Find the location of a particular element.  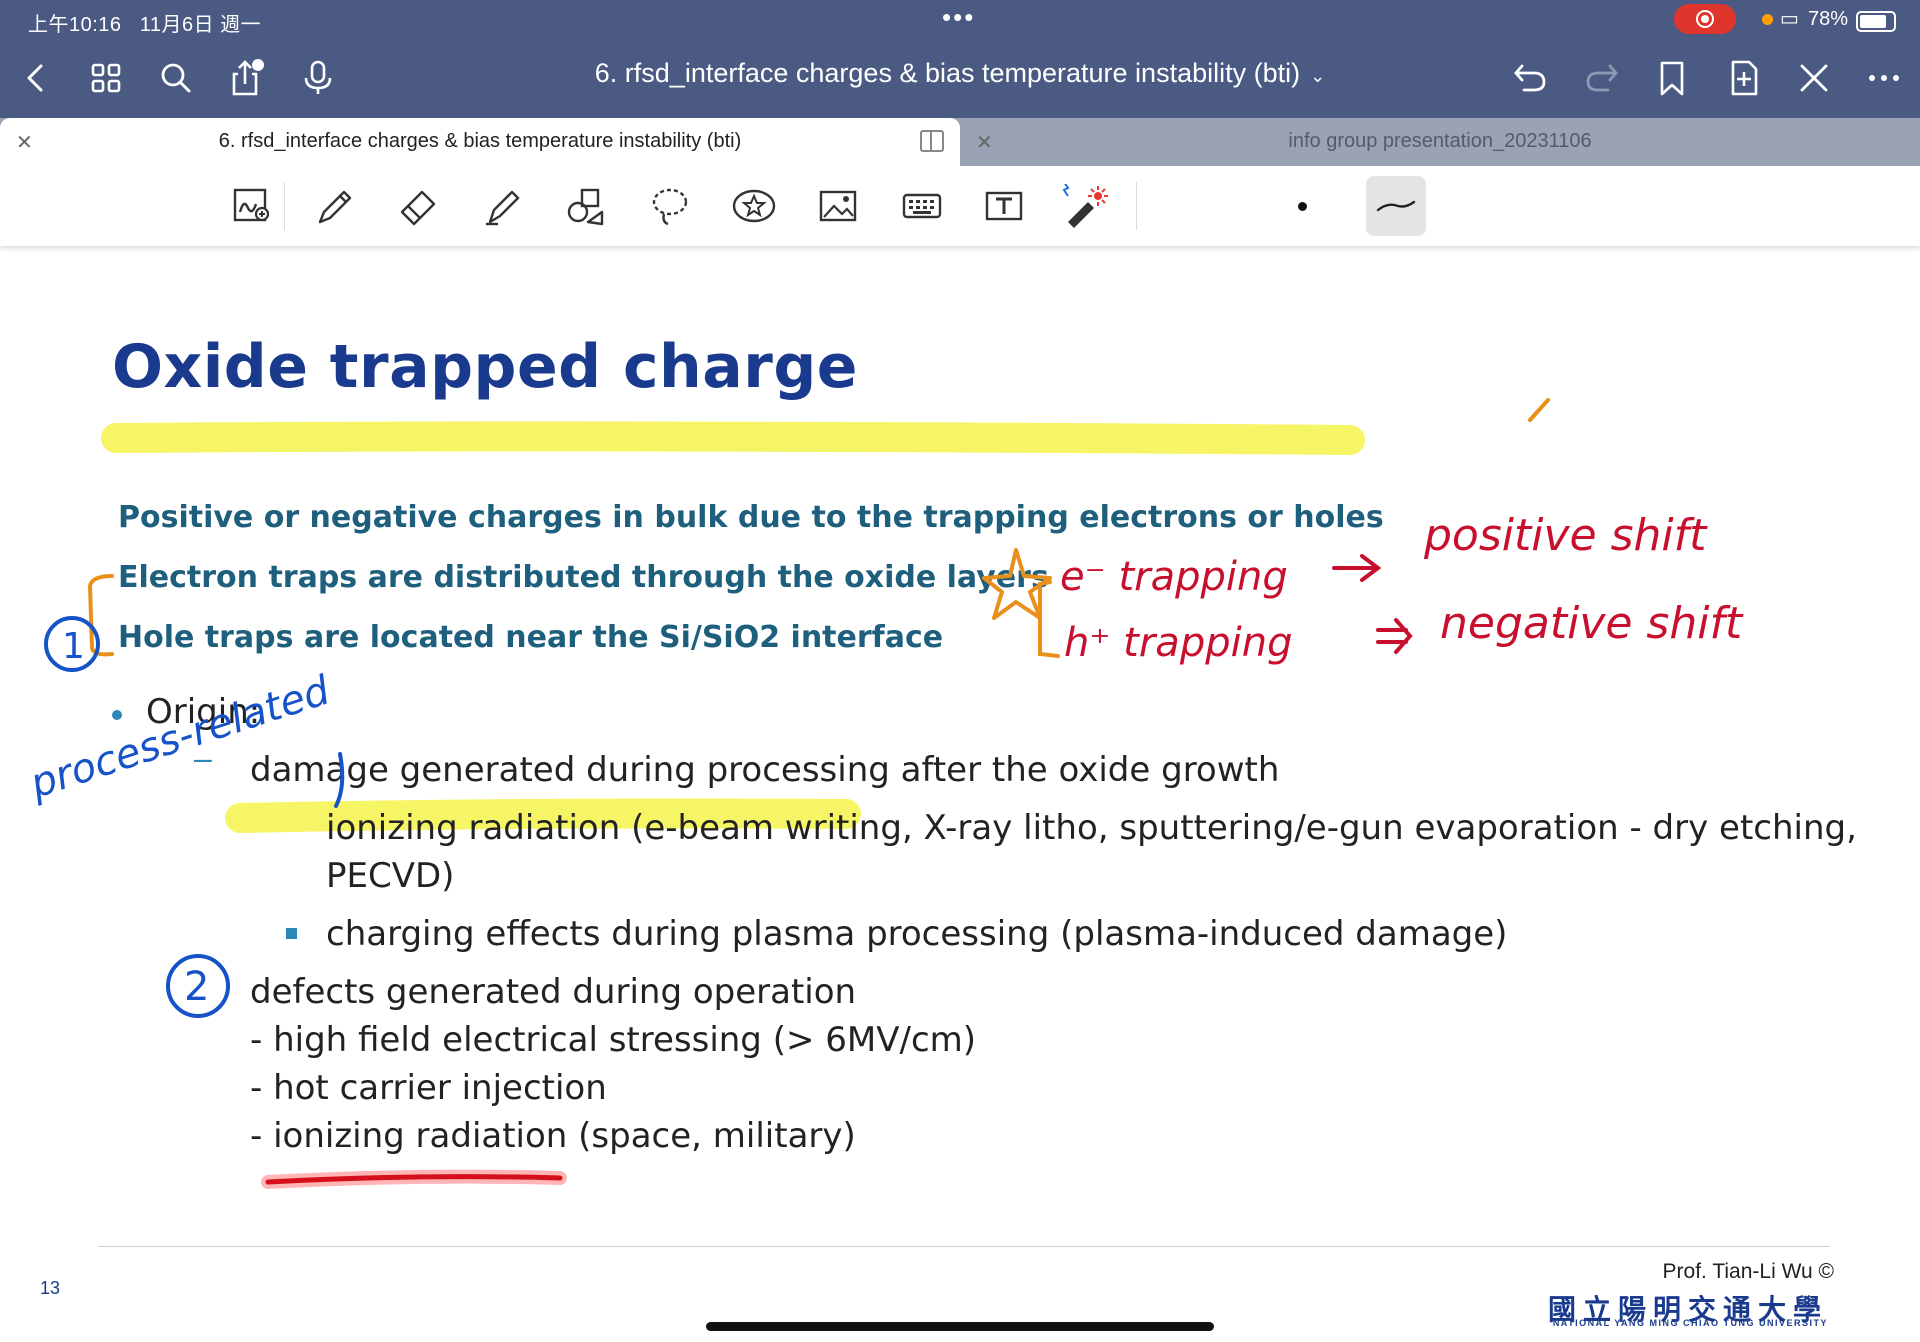

bullet is located at coordinates (117, 715).